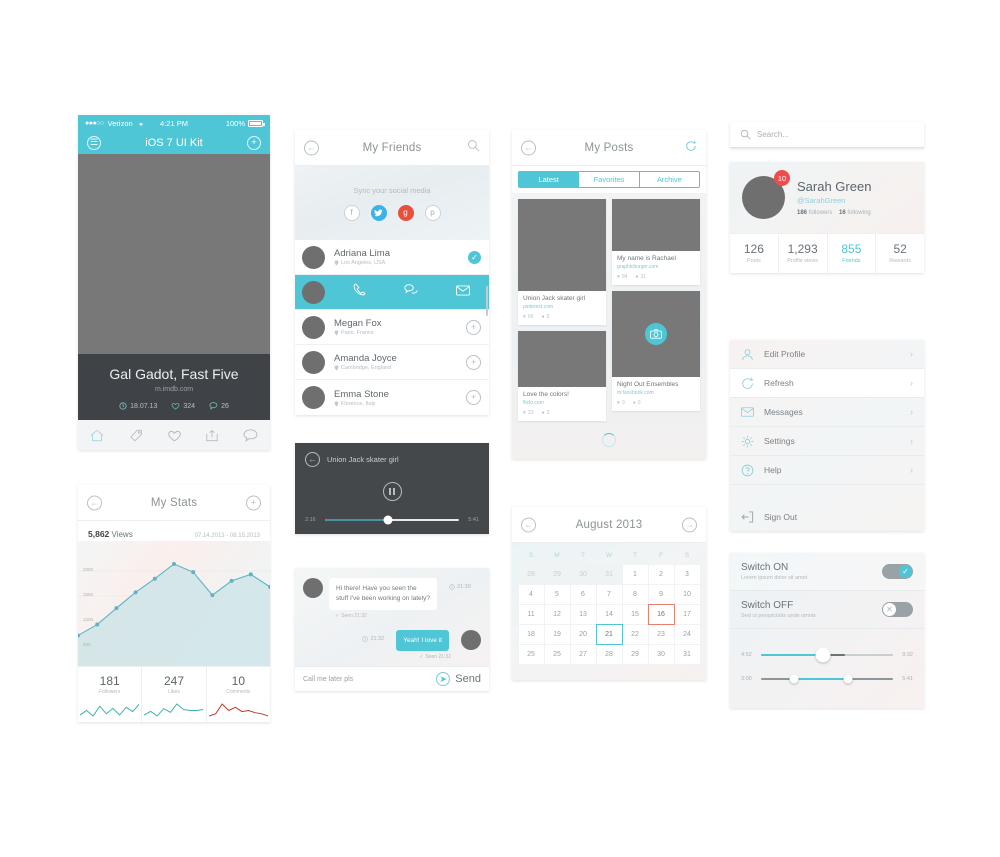  I want to click on calendar-day: 4, so click(531, 594).